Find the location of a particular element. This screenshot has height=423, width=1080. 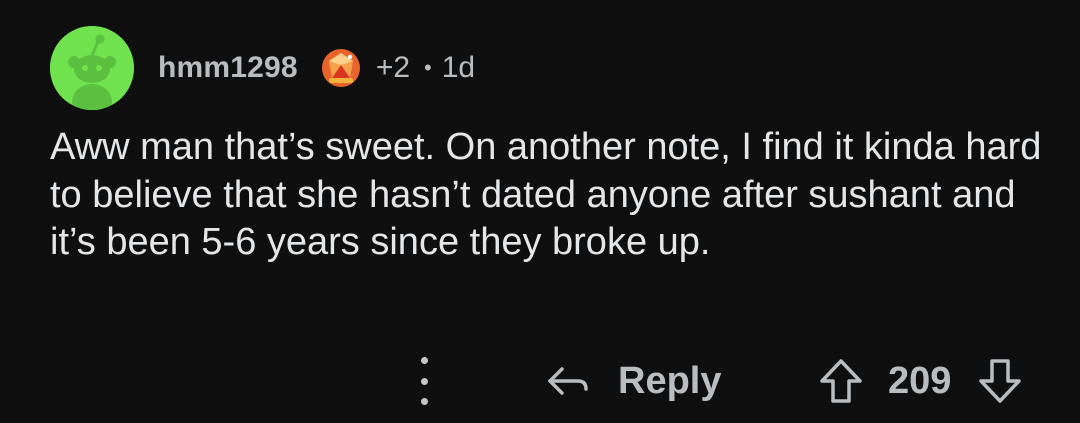

reply-arrow-icon is located at coordinates (567, 381).